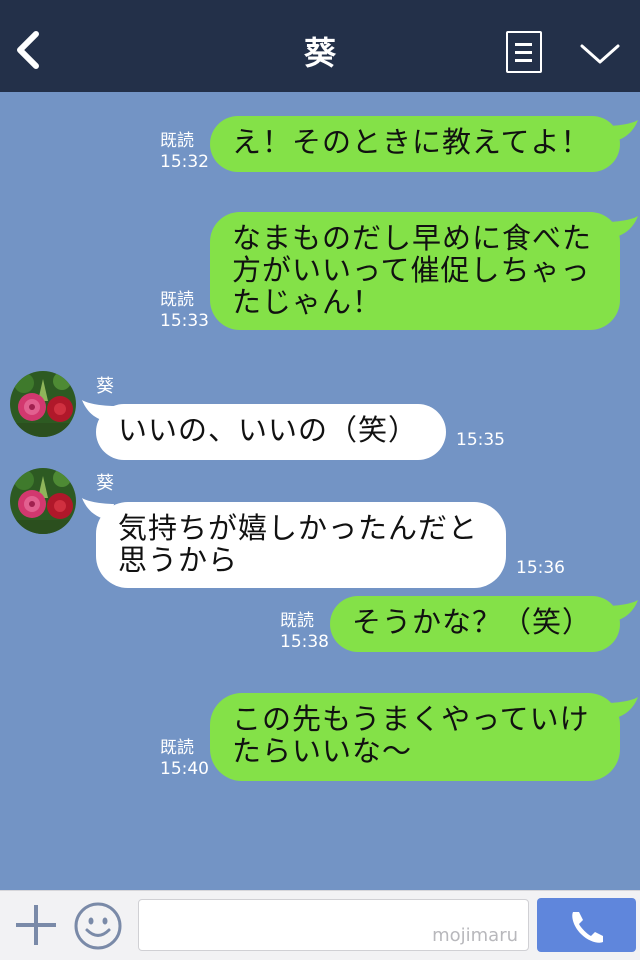 This screenshot has width=640, height=960. I want to click on message-text: たらいいな〜, so click(322, 751).